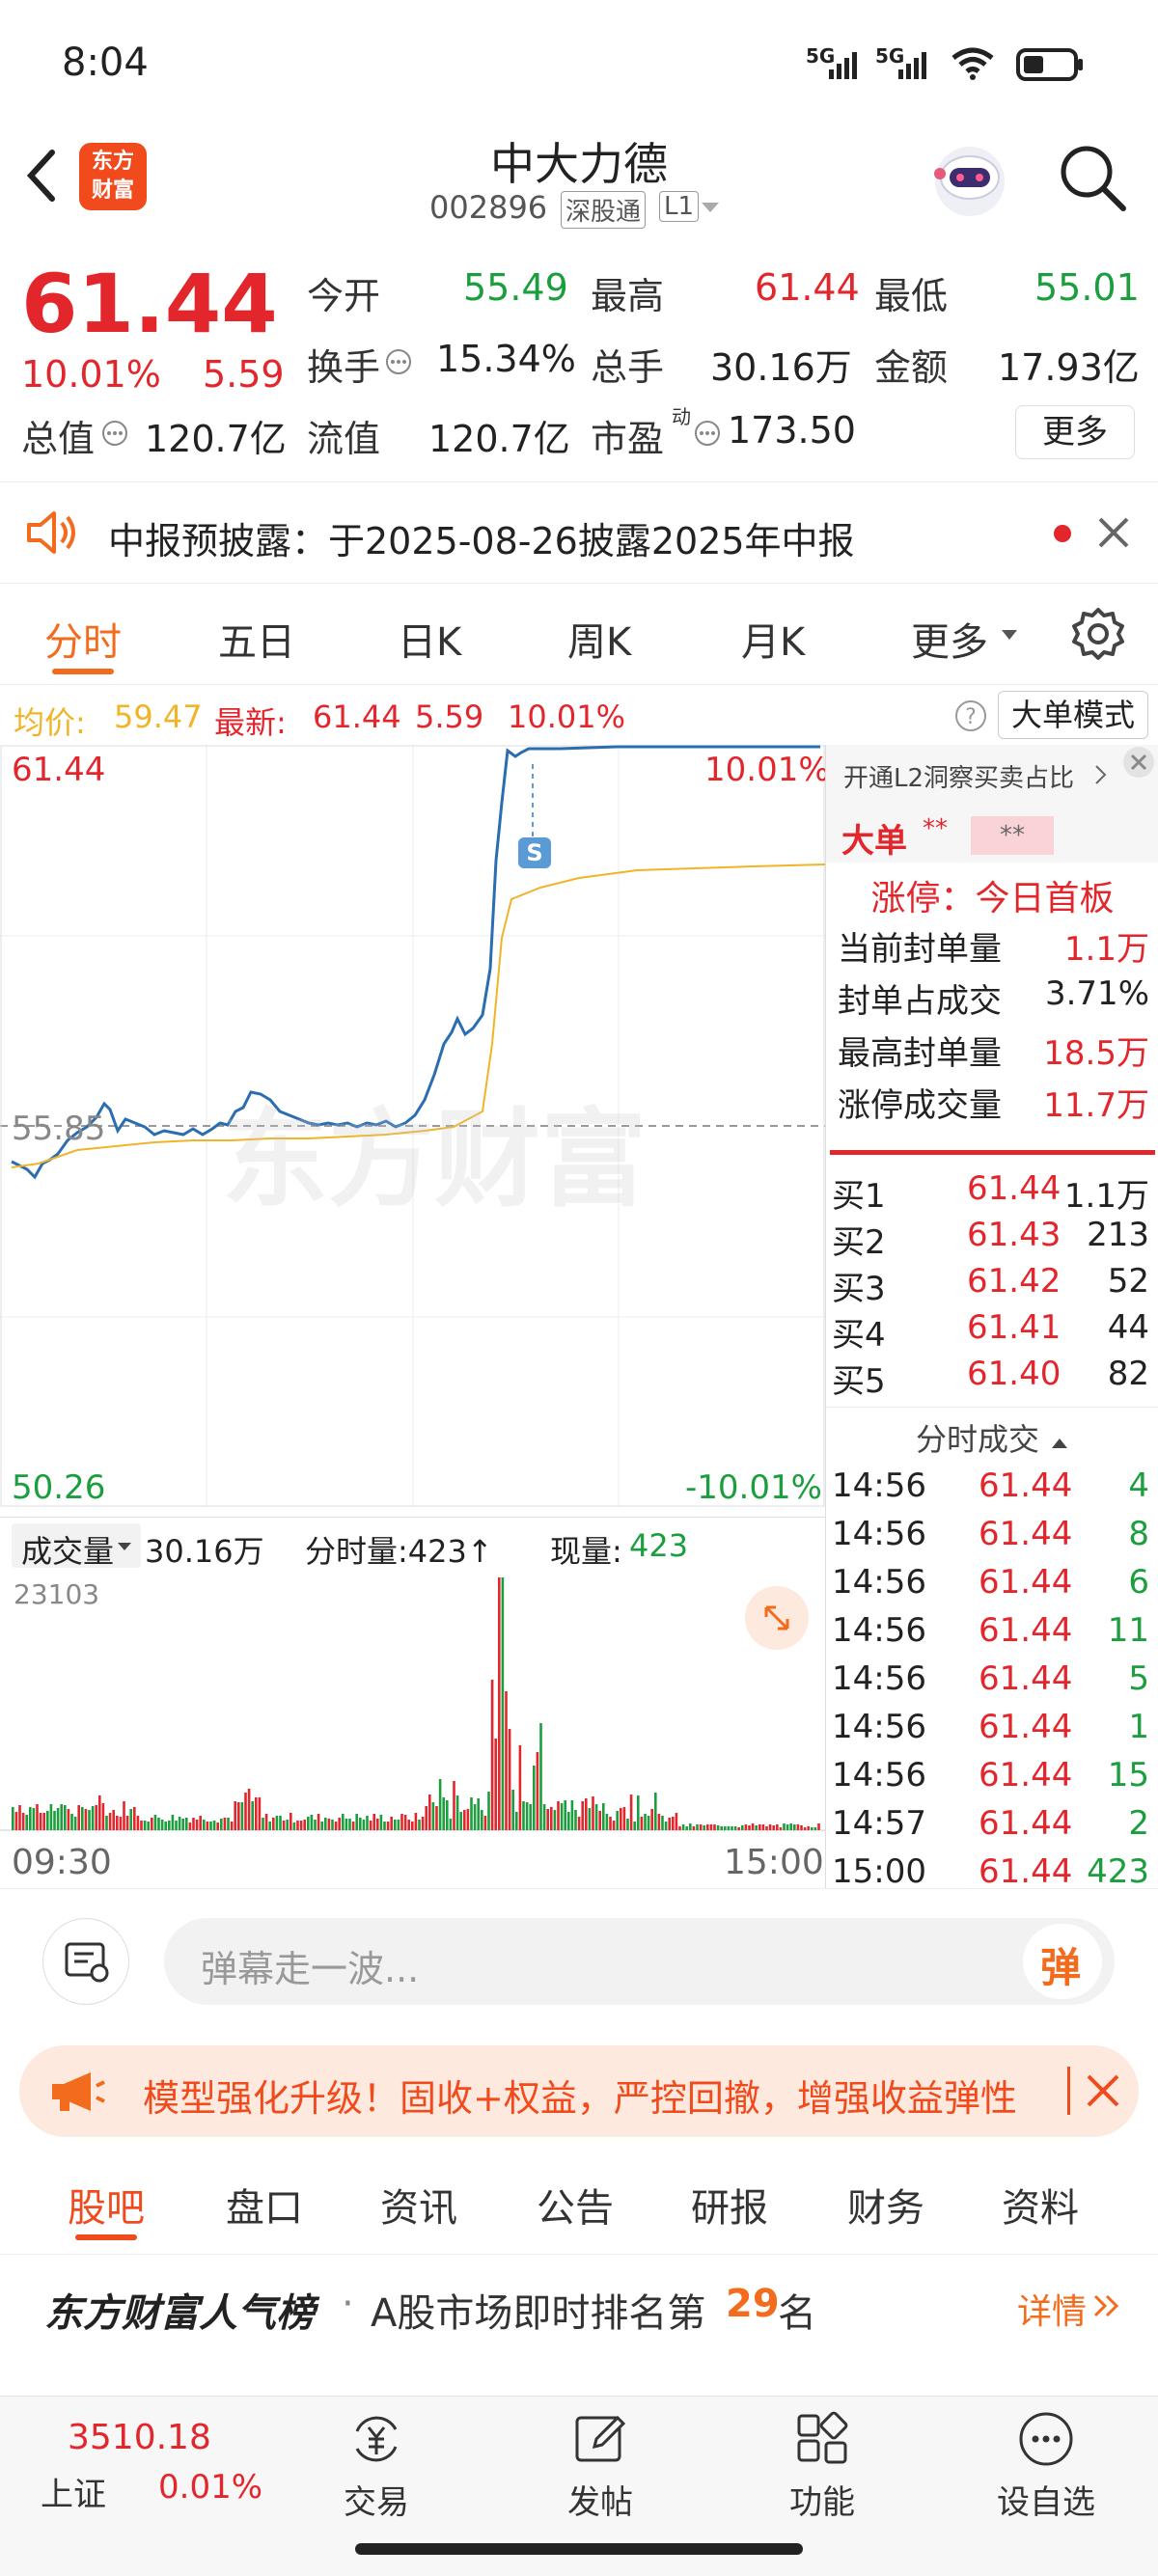  Describe the element at coordinates (567, 717) in the screenshot. I see `last-percent: 10.01%` at that location.